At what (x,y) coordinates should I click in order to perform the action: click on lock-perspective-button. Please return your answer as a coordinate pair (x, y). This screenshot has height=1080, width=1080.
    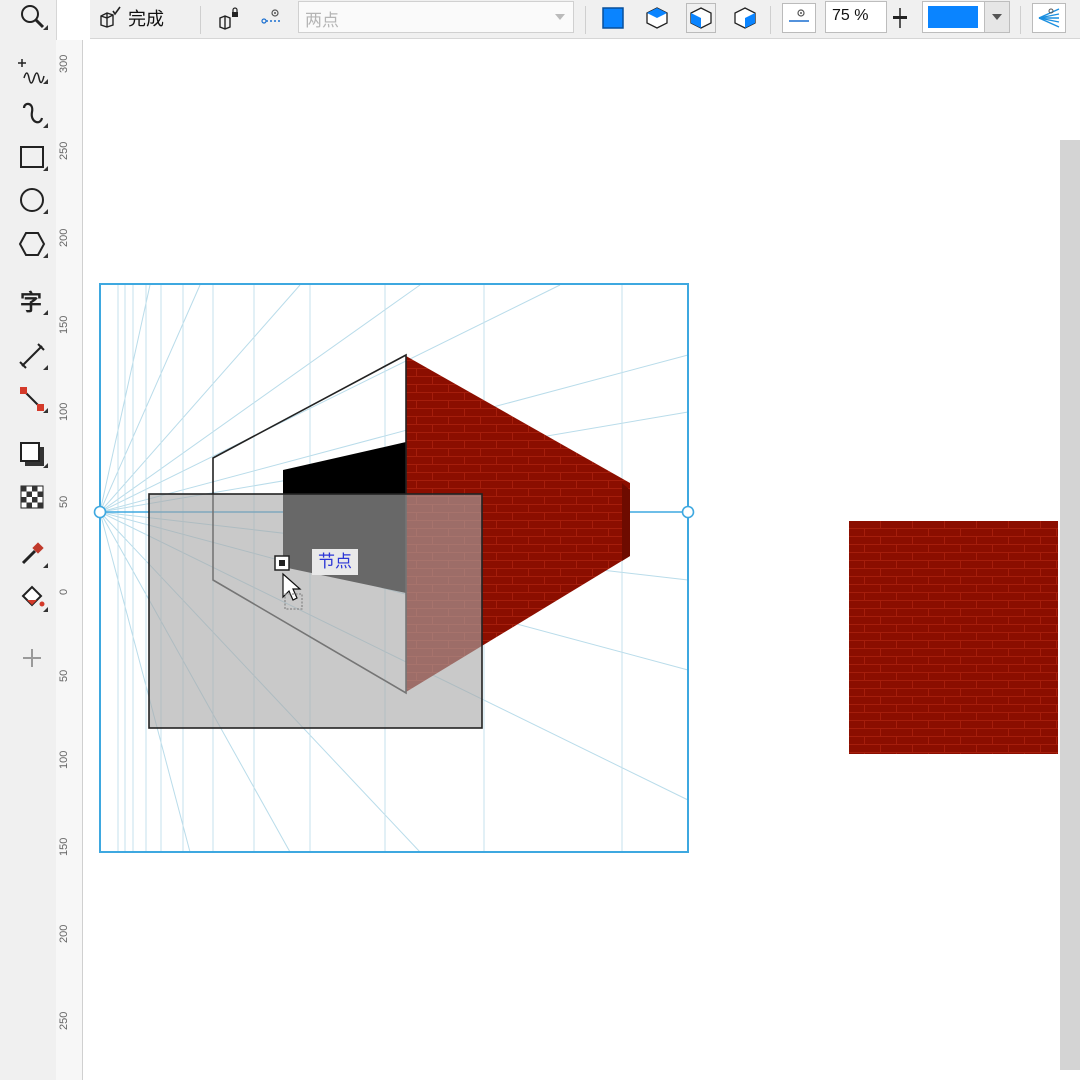
    Looking at the image, I should click on (229, 18).